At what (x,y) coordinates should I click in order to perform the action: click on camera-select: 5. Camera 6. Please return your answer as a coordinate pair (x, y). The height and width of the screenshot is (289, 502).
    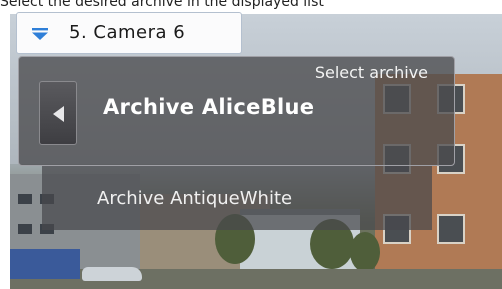
    Looking at the image, I should click on (129, 33).